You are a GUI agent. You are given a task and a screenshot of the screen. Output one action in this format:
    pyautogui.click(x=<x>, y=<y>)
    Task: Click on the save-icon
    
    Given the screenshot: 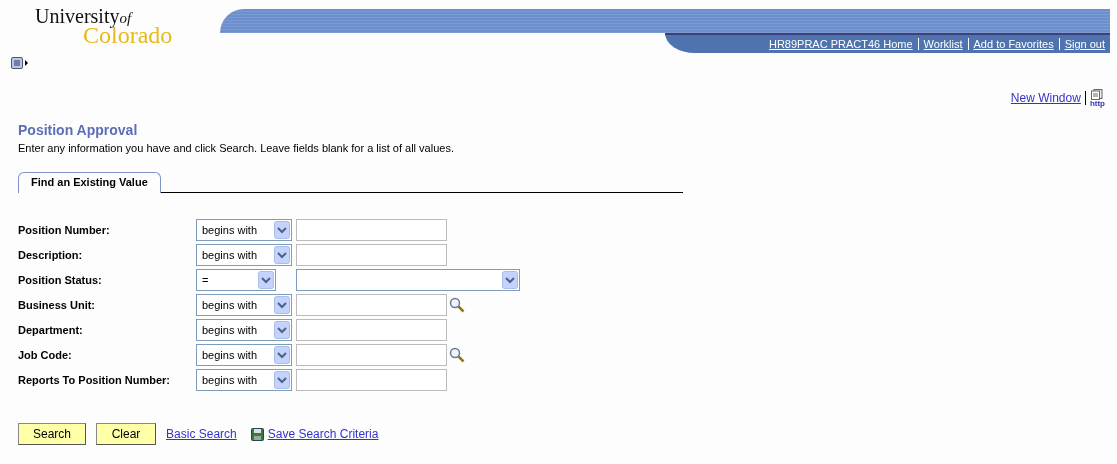 What is the action you would take?
    pyautogui.click(x=257, y=434)
    